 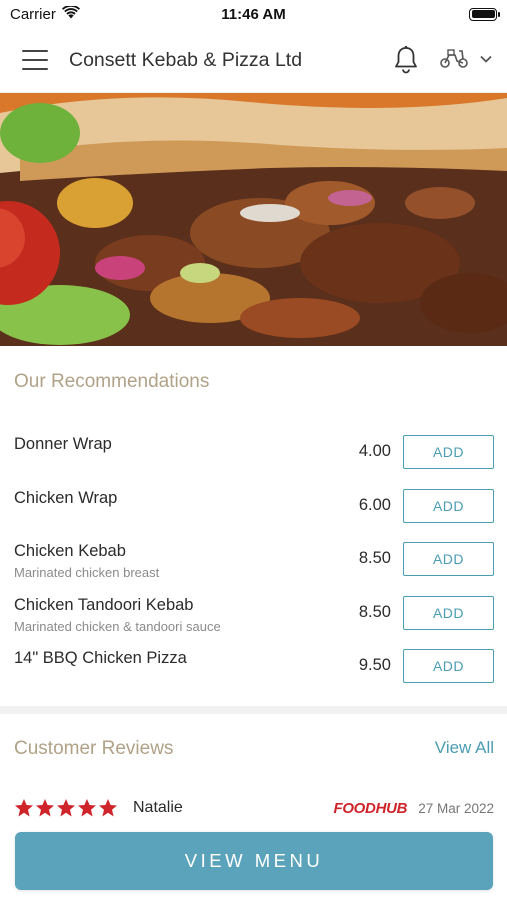 What do you see at coordinates (253, 14) in the screenshot?
I see `status-bar: Carrier 11:46 AM` at bounding box center [253, 14].